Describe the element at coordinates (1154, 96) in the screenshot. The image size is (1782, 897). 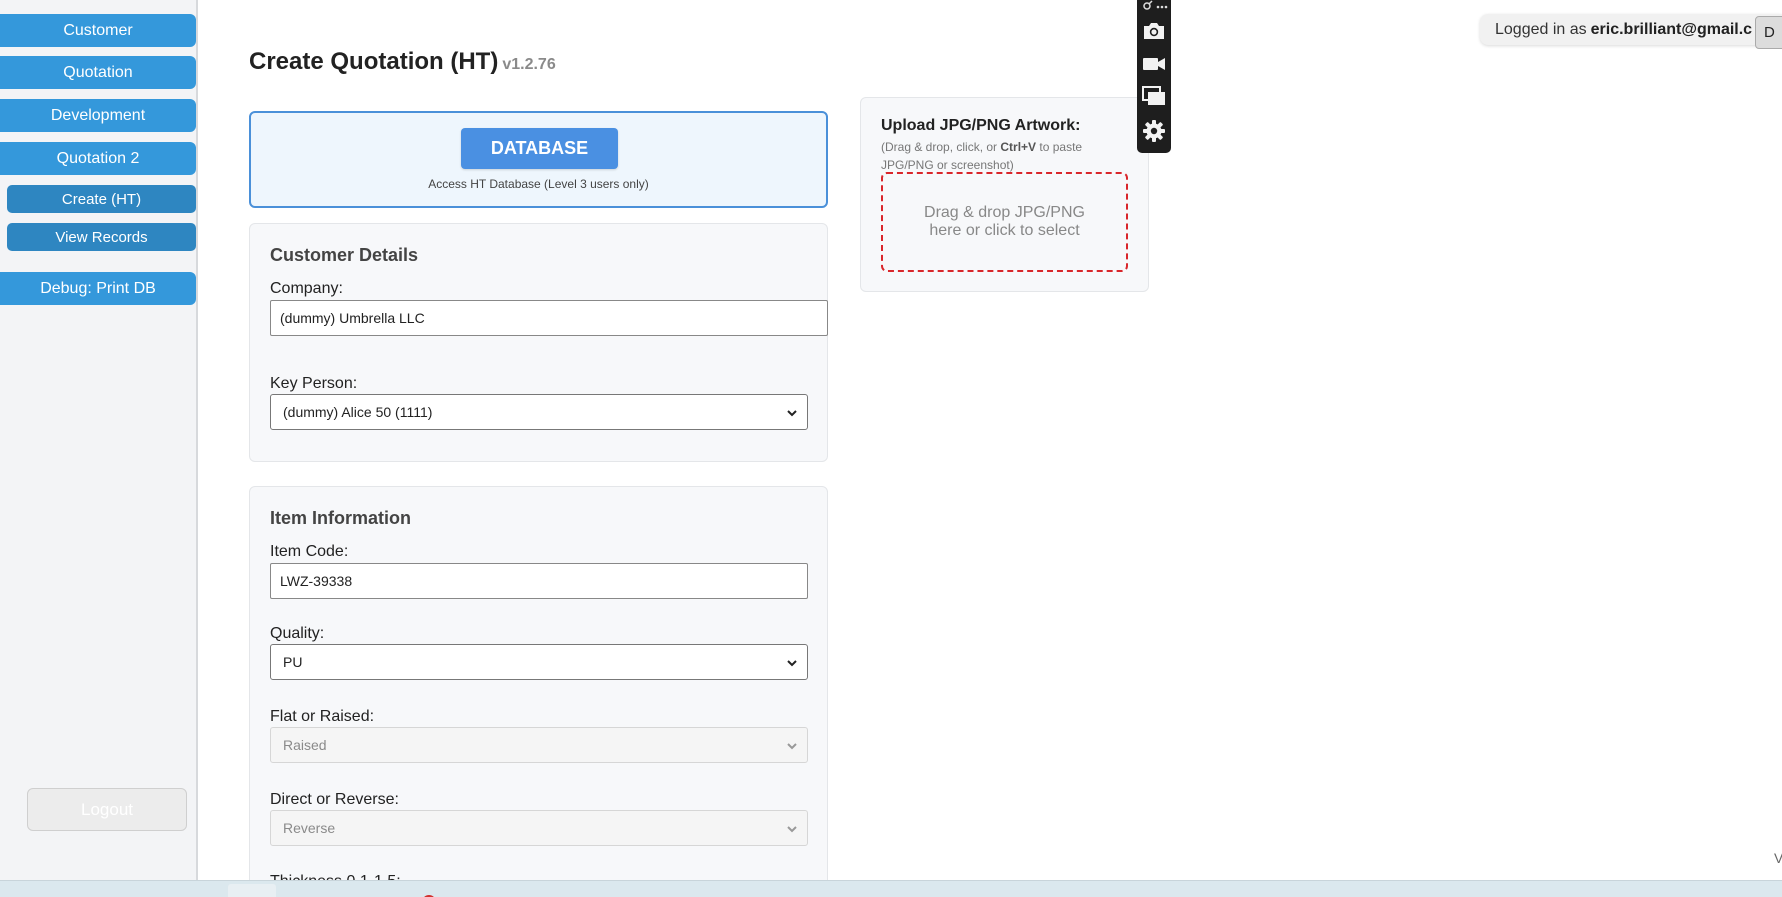
I see `windows-icon` at that location.